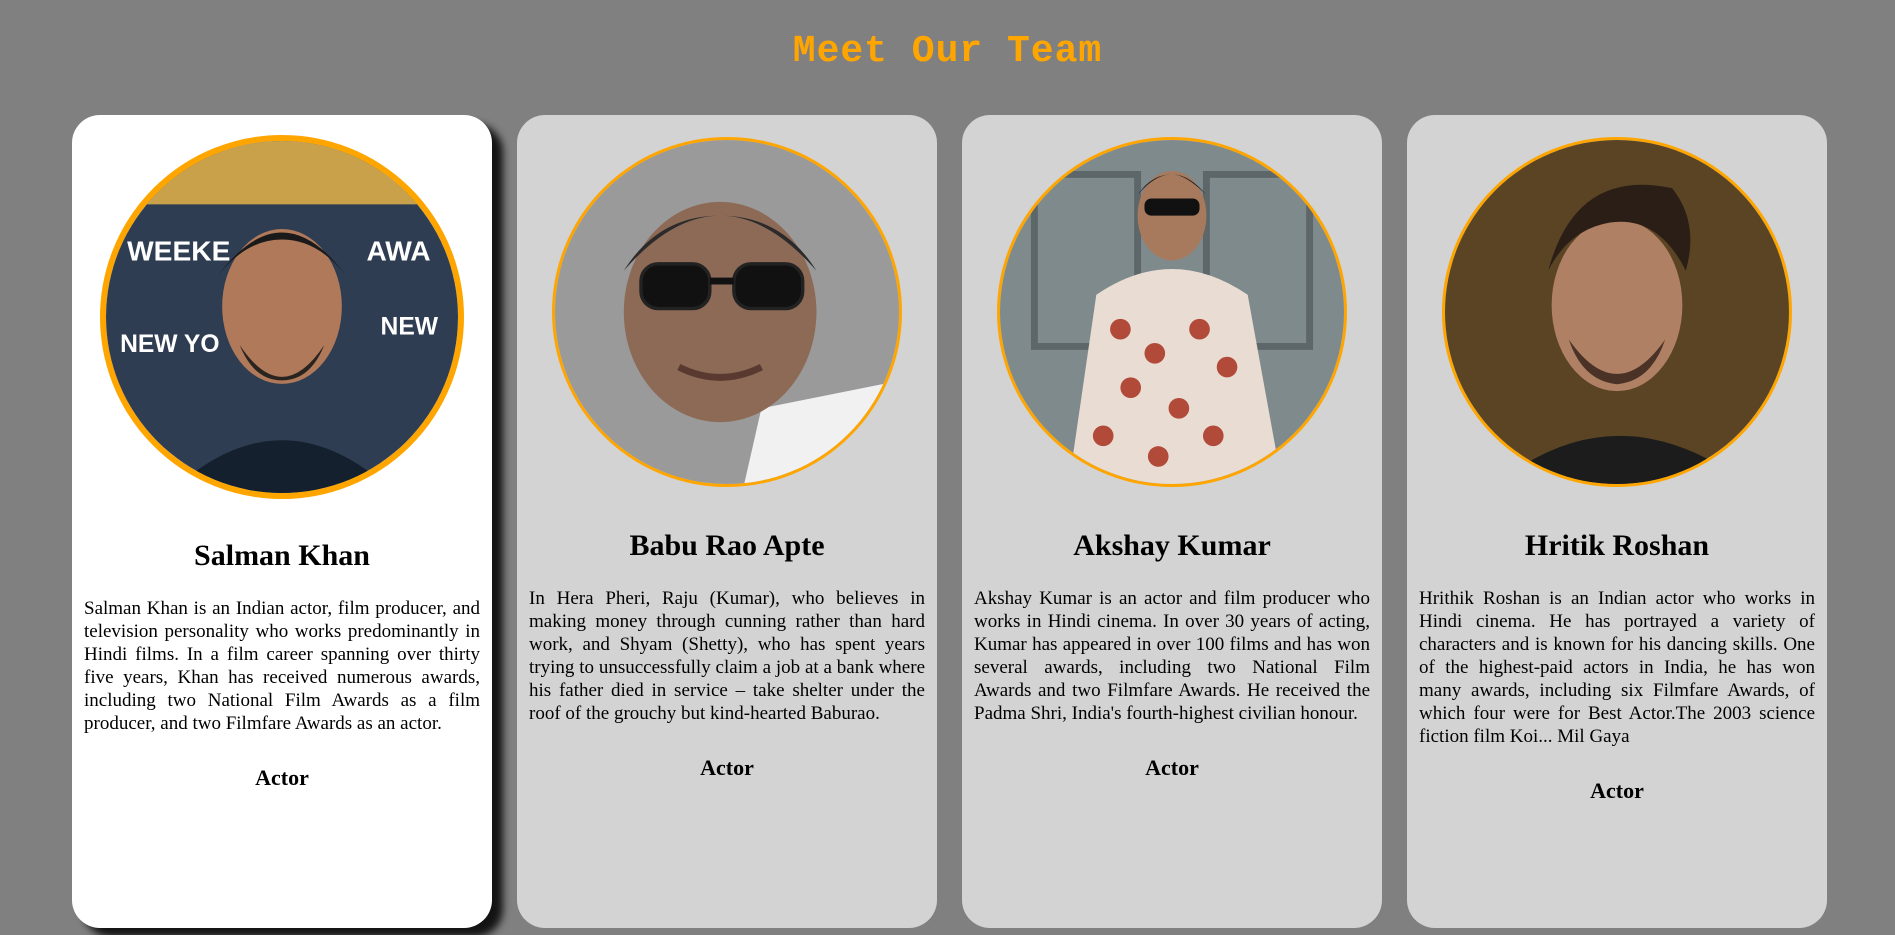  Describe the element at coordinates (282, 555) in the screenshot. I see `member-name: Salman Khan` at that location.